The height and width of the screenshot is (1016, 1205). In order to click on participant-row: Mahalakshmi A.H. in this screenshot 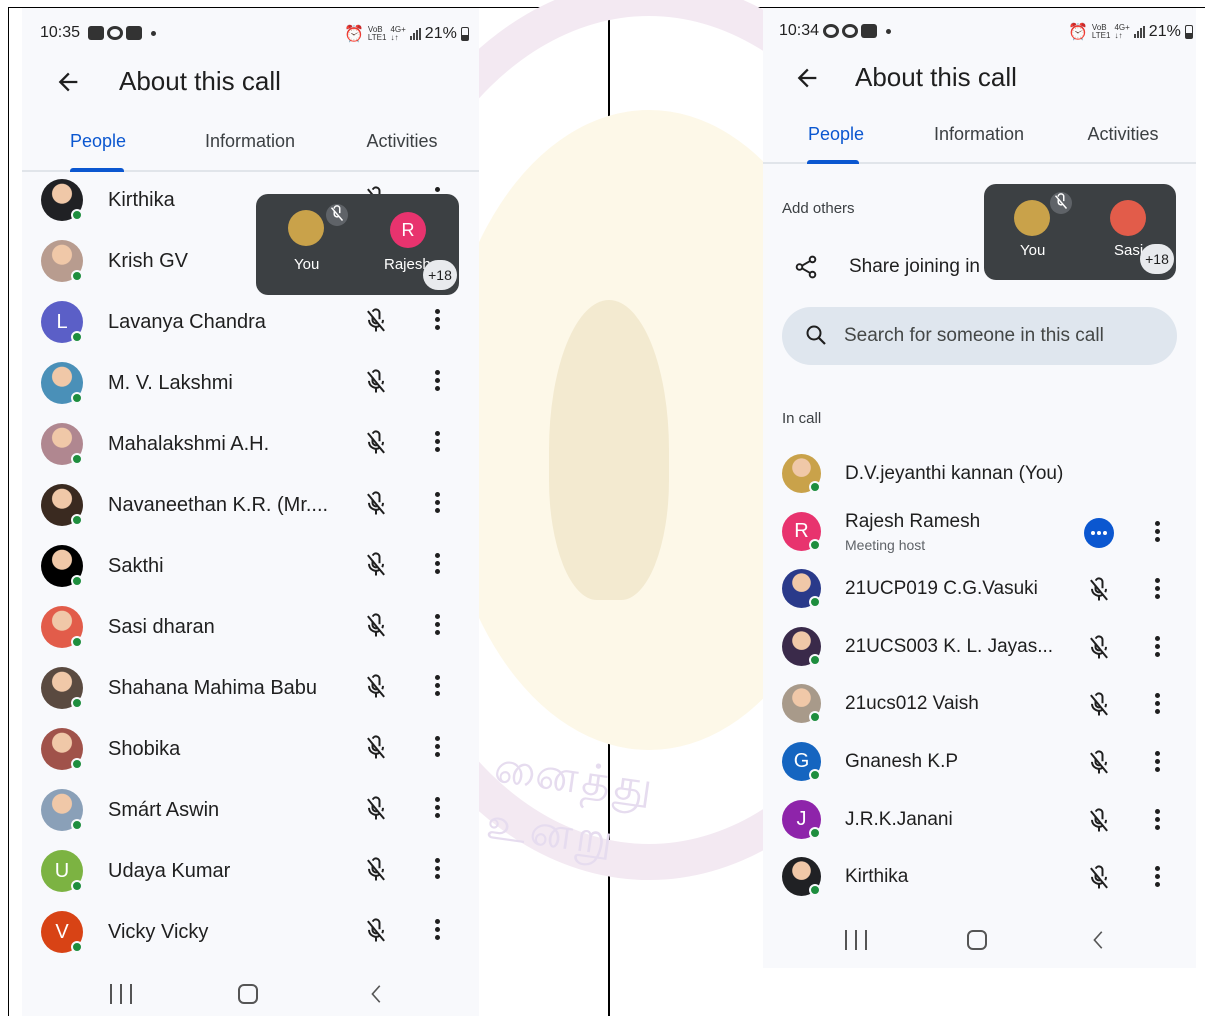, I will do `click(250, 444)`.